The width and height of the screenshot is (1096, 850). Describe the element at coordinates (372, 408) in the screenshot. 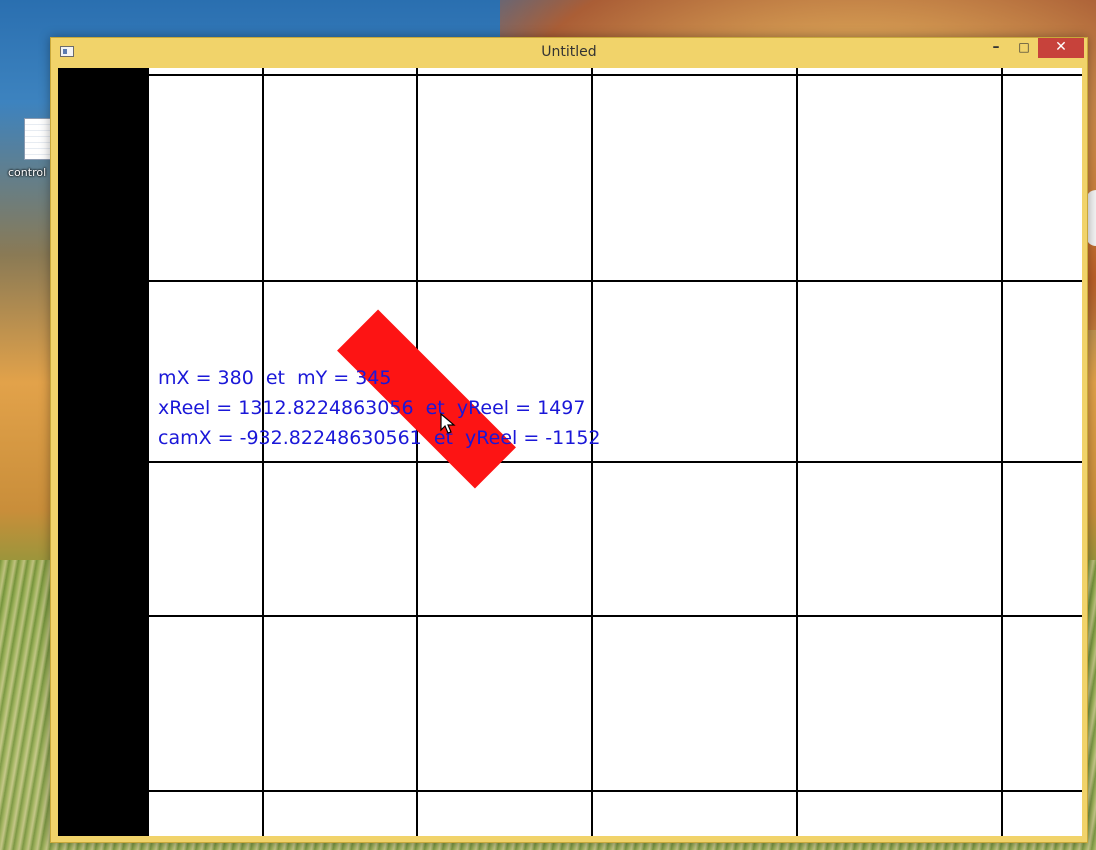

I see `real-coords-text: xReel = 1312.8224863056 et yReel = 1497` at that location.